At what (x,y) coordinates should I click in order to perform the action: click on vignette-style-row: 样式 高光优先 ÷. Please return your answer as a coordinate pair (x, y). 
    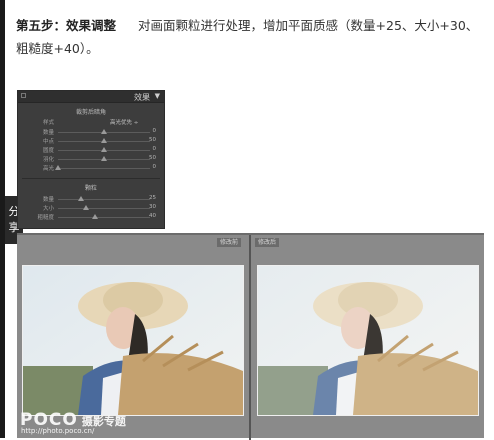
    Looking at the image, I should click on (91, 122).